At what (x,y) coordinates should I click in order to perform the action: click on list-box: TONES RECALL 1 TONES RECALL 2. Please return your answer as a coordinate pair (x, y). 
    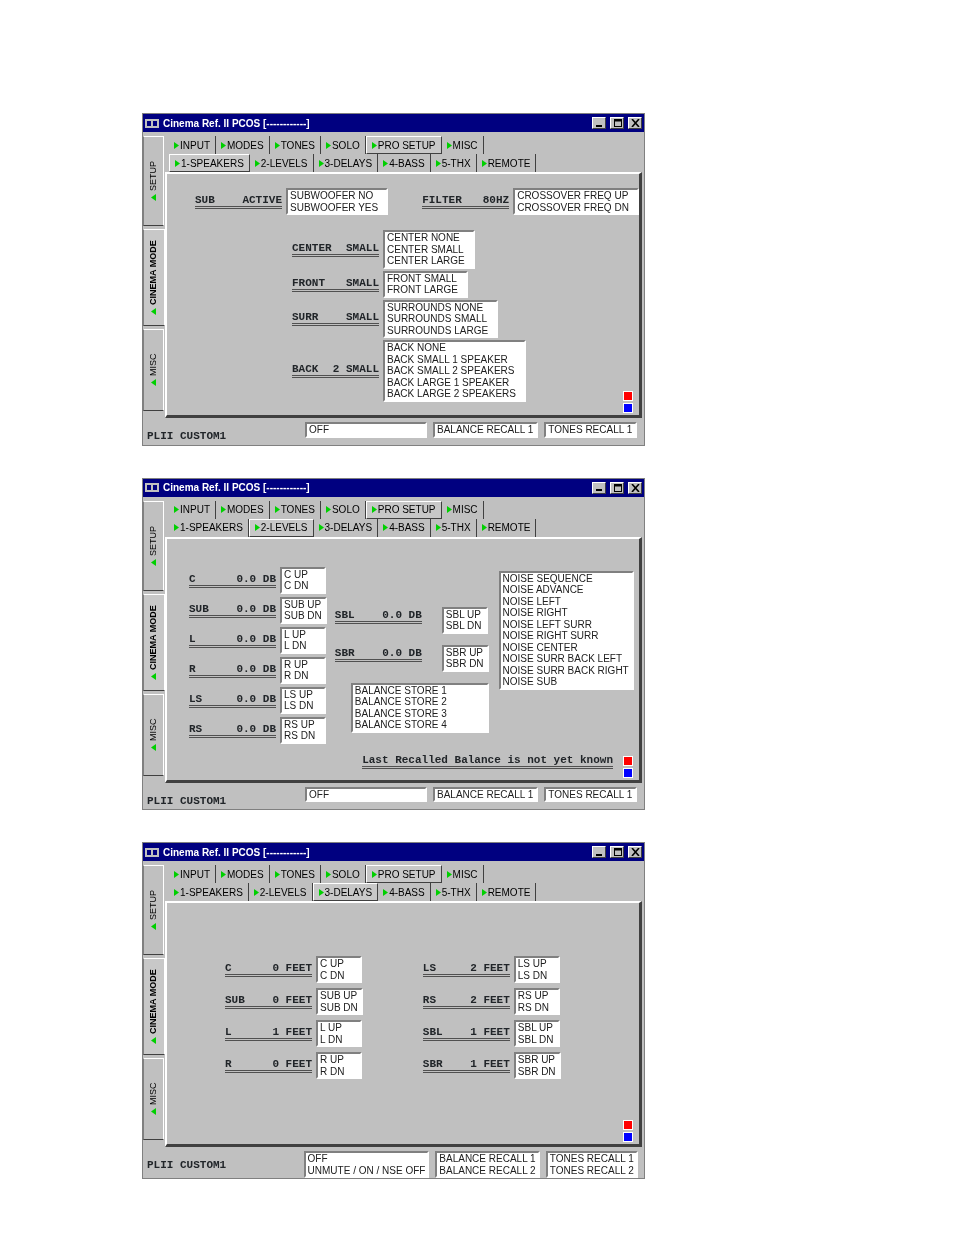
    Looking at the image, I should click on (591, 1164).